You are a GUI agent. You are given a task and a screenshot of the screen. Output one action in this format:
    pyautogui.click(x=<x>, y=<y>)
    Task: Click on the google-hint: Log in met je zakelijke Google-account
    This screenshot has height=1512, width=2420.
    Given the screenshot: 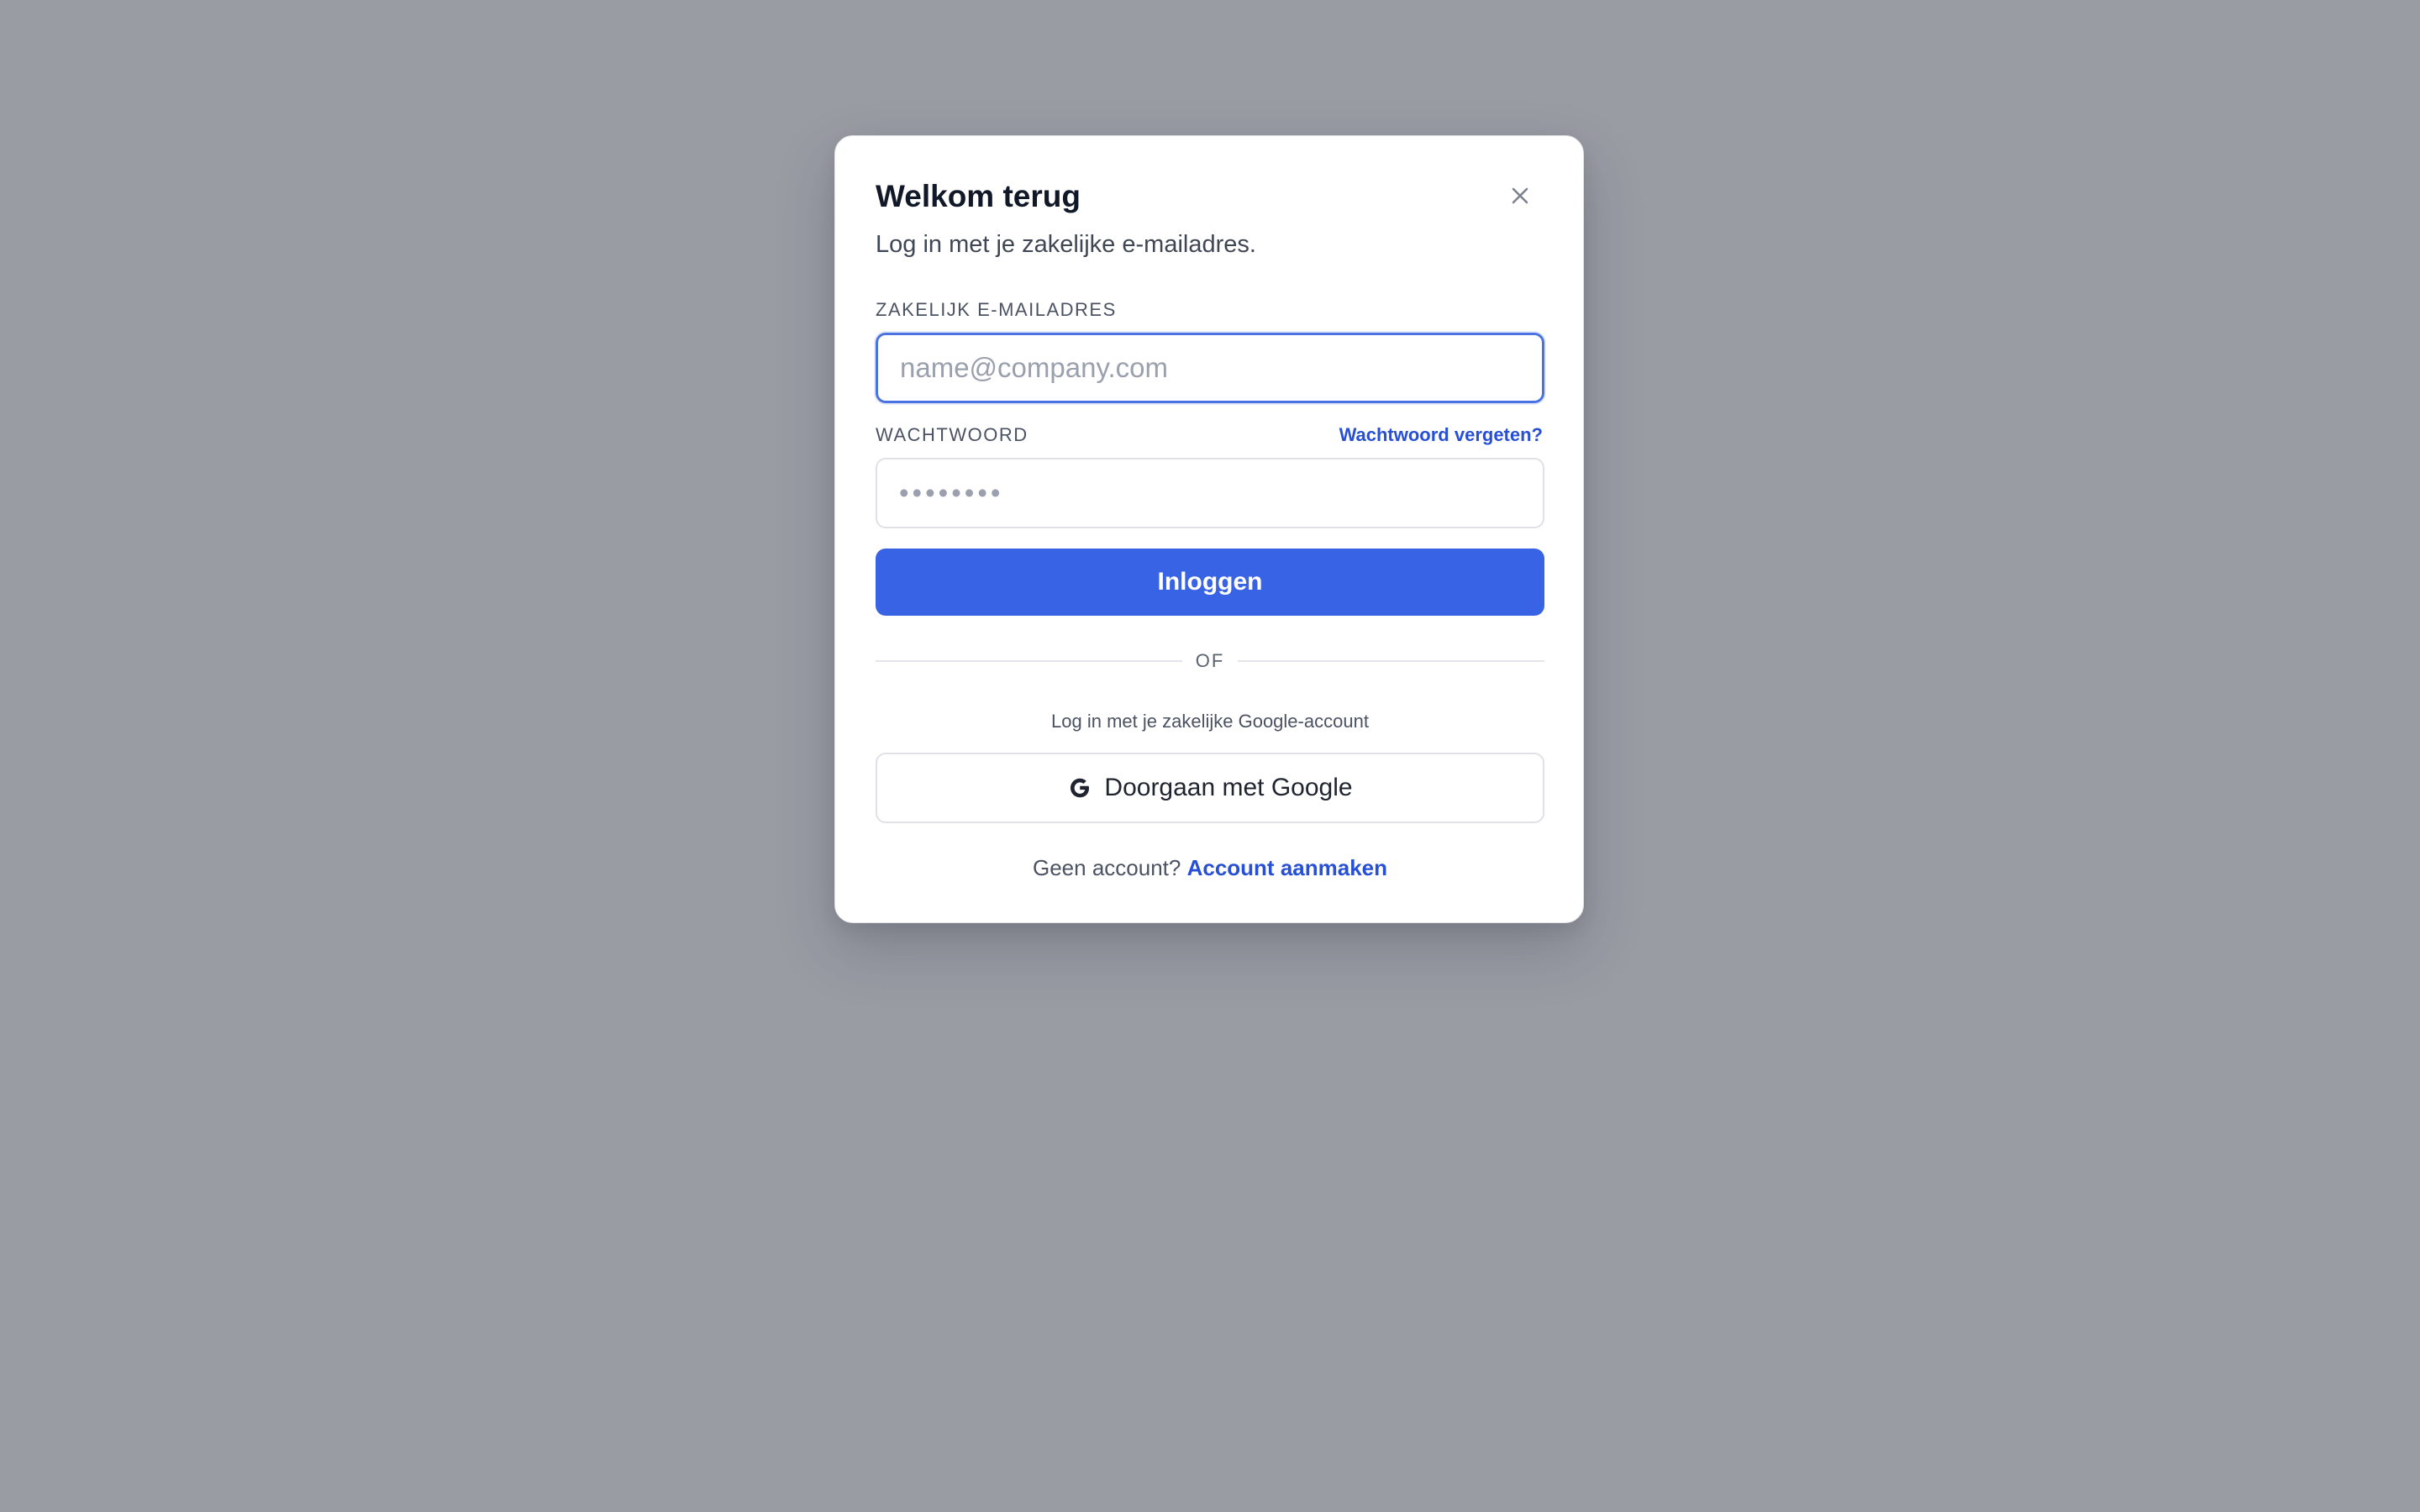 What is the action you would take?
    pyautogui.click(x=1210, y=721)
    